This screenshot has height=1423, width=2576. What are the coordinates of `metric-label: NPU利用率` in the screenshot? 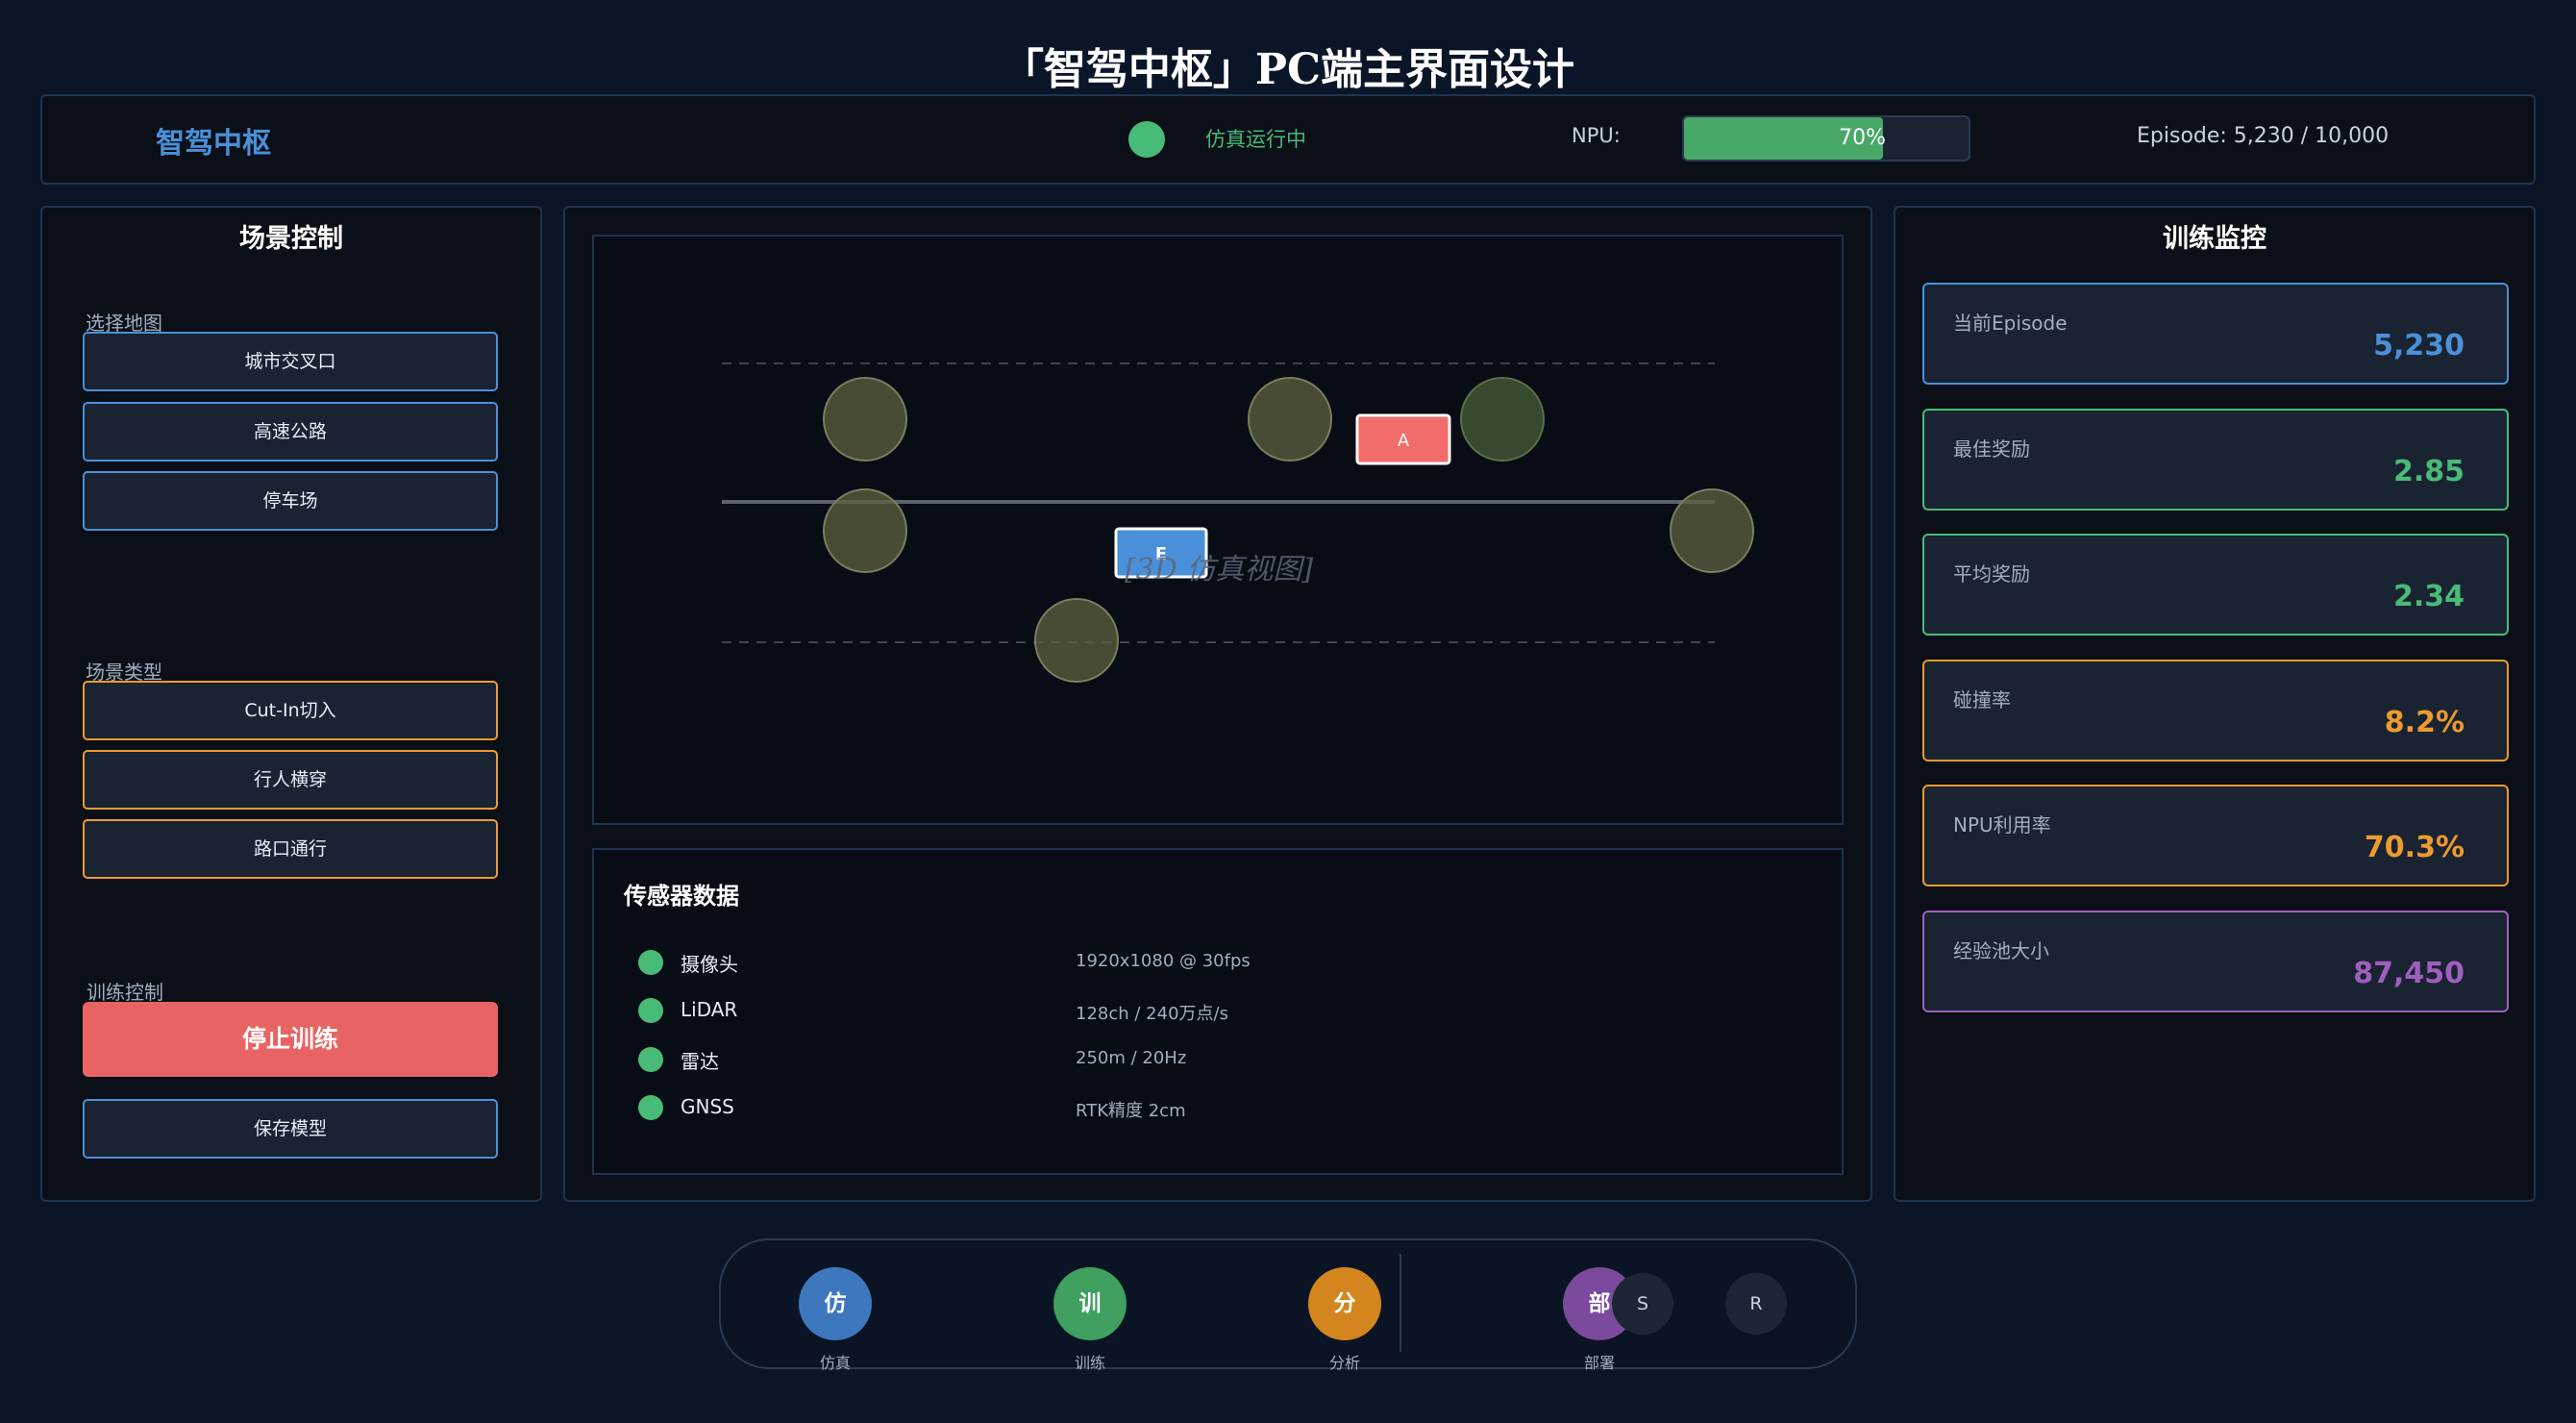 It's located at (2002, 824).